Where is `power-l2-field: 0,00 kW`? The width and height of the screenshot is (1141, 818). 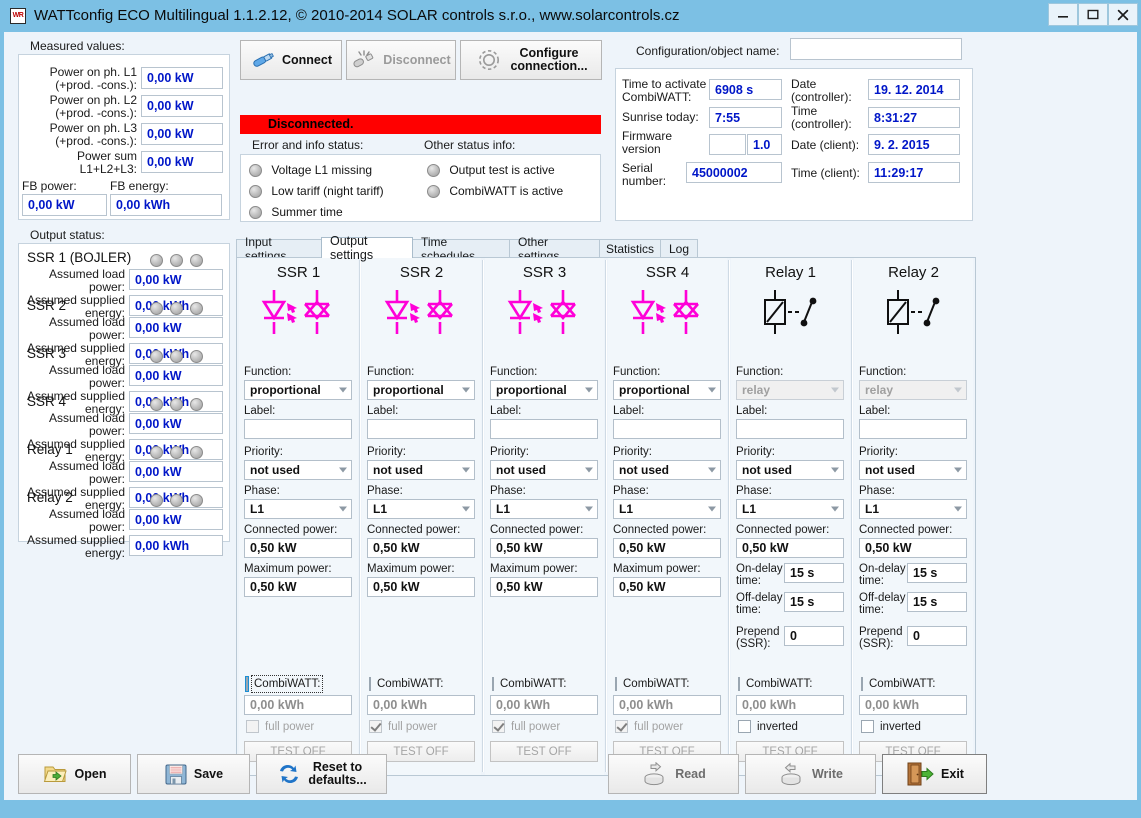 power-l2-field: 0,00 kW is located at coordinates (182, 106).